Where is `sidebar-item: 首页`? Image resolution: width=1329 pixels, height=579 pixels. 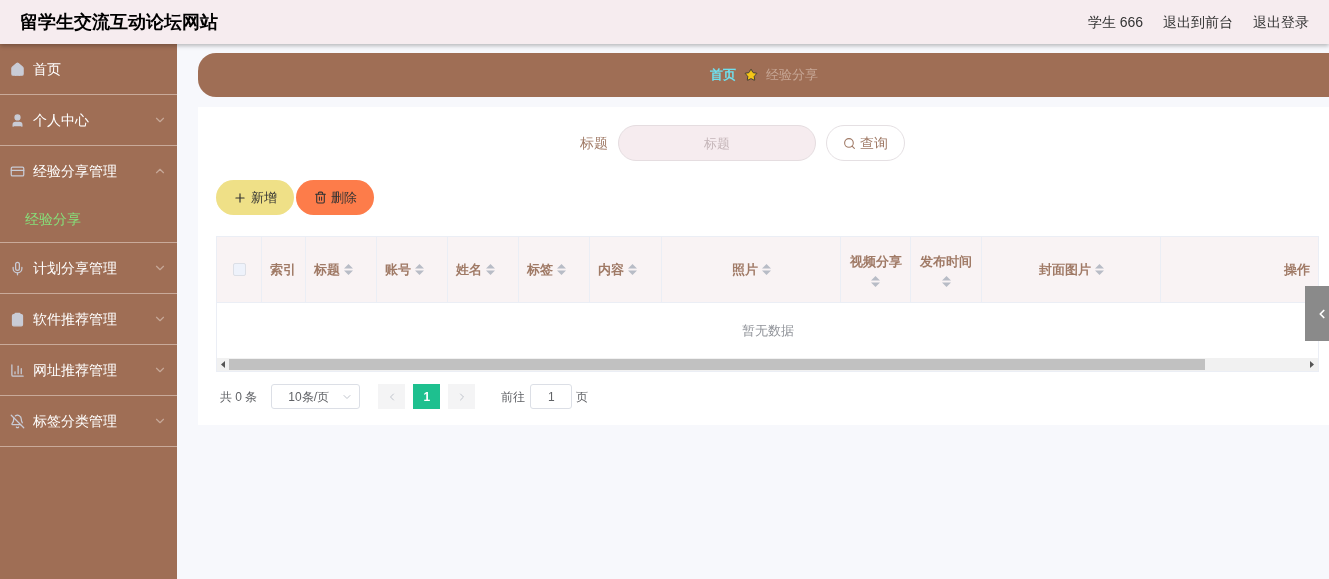 sidebar-item: 首页 is located at coordinates (100, 69).